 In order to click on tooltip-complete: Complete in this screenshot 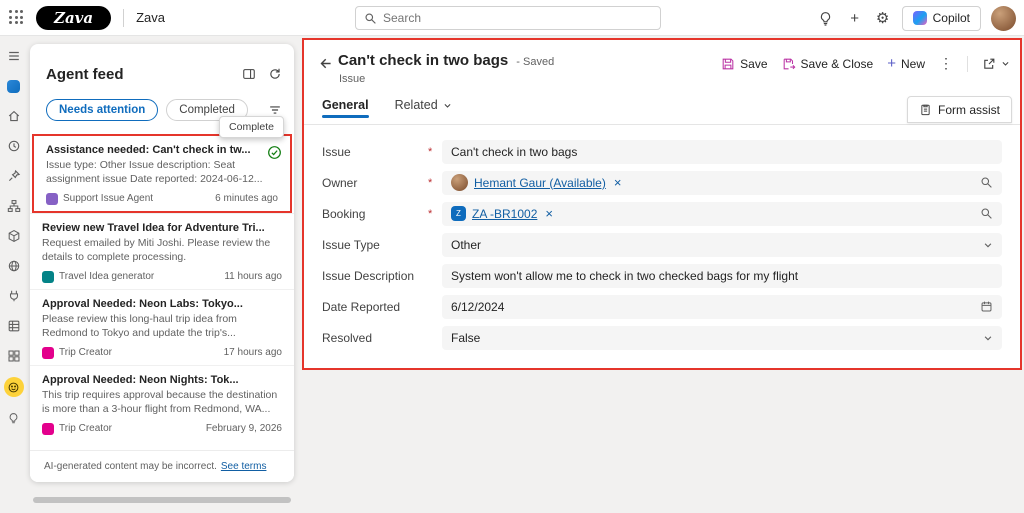, I will do `click(251, 127)`.